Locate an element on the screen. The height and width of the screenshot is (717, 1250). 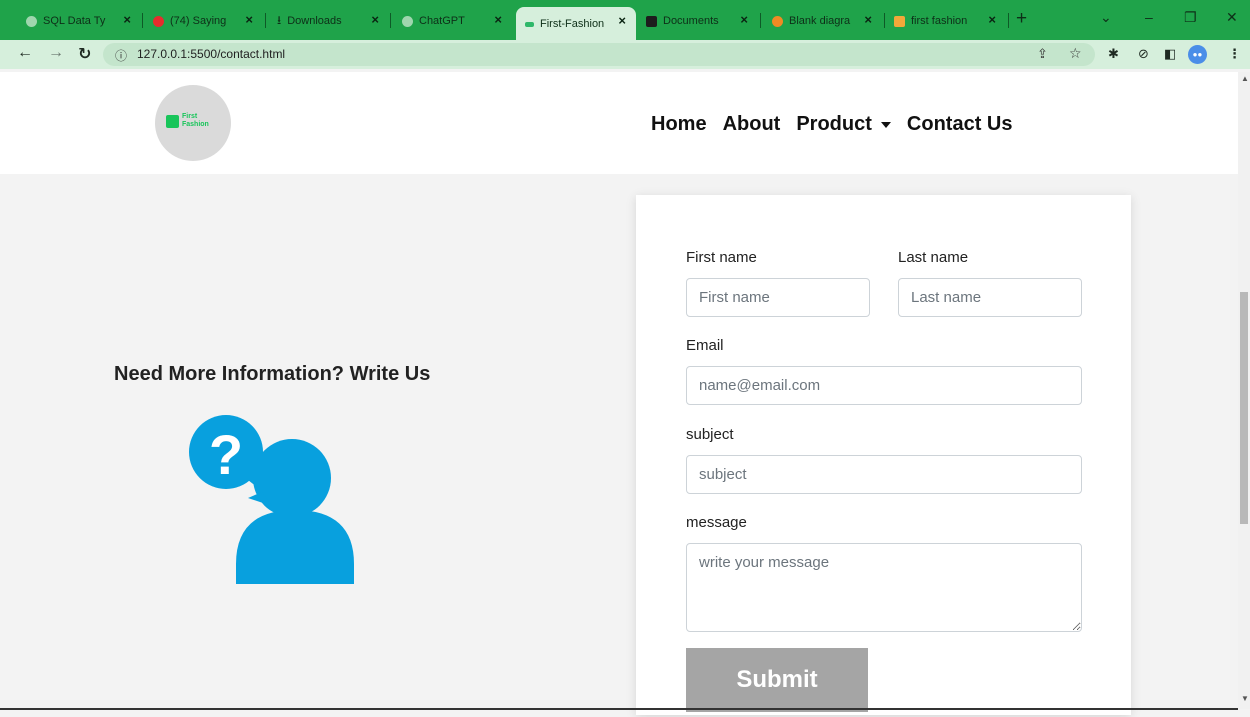
email-label: Email is located at coordinates (705, 345).